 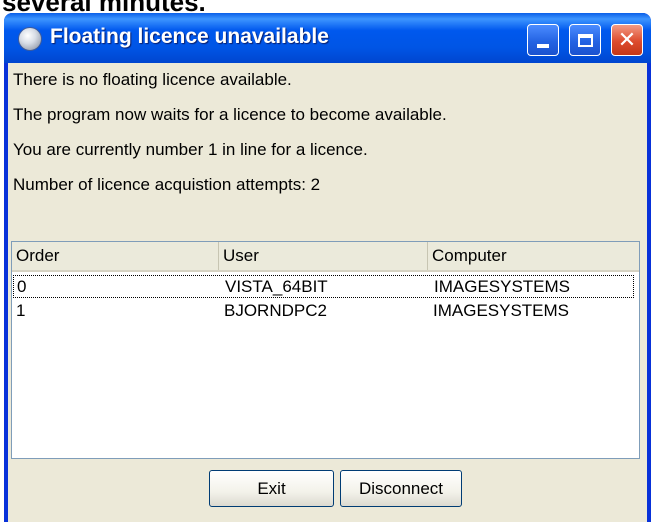 What do you see at coordinates (543, 40) in the screenshot?
I see `minimize-button` at bounding box center [543, 40].